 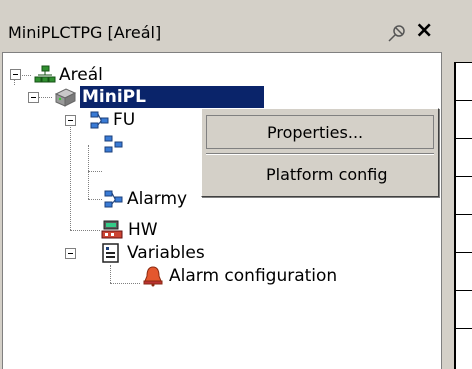 I want to click on menu-separator, so click(x=320, y=154).